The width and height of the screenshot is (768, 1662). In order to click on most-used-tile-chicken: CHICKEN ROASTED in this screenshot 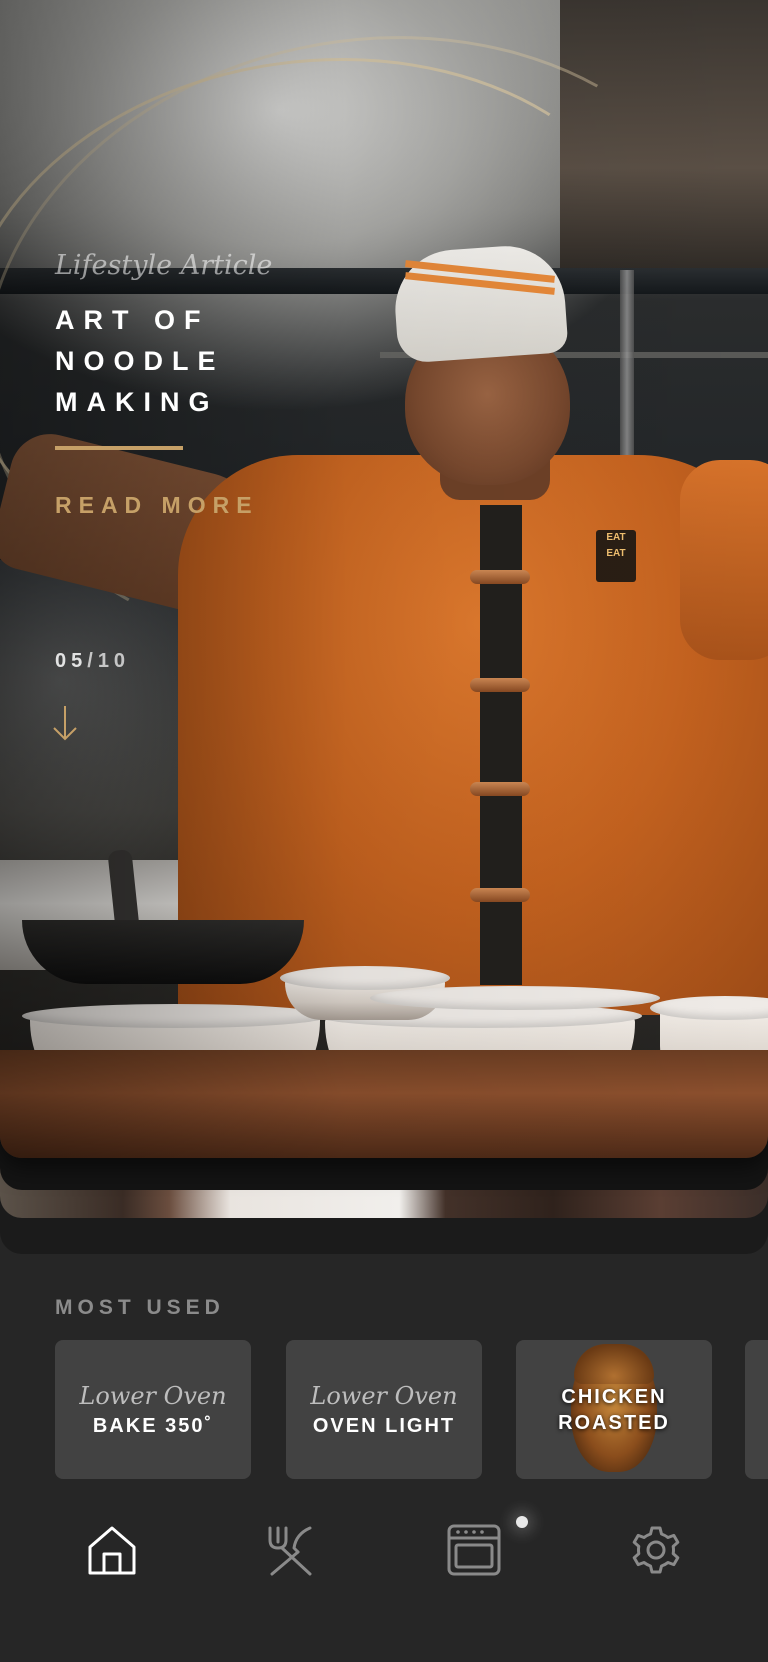, I will do `click(614, 1409)`.